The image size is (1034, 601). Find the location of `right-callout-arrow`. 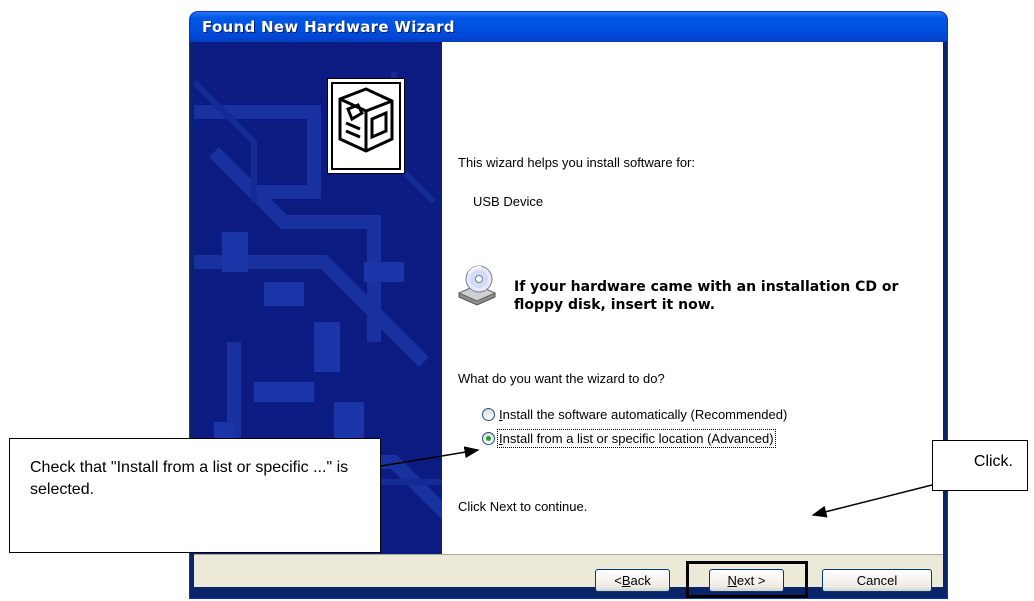

right-callout-arrow is located at coordinates (872, 501).